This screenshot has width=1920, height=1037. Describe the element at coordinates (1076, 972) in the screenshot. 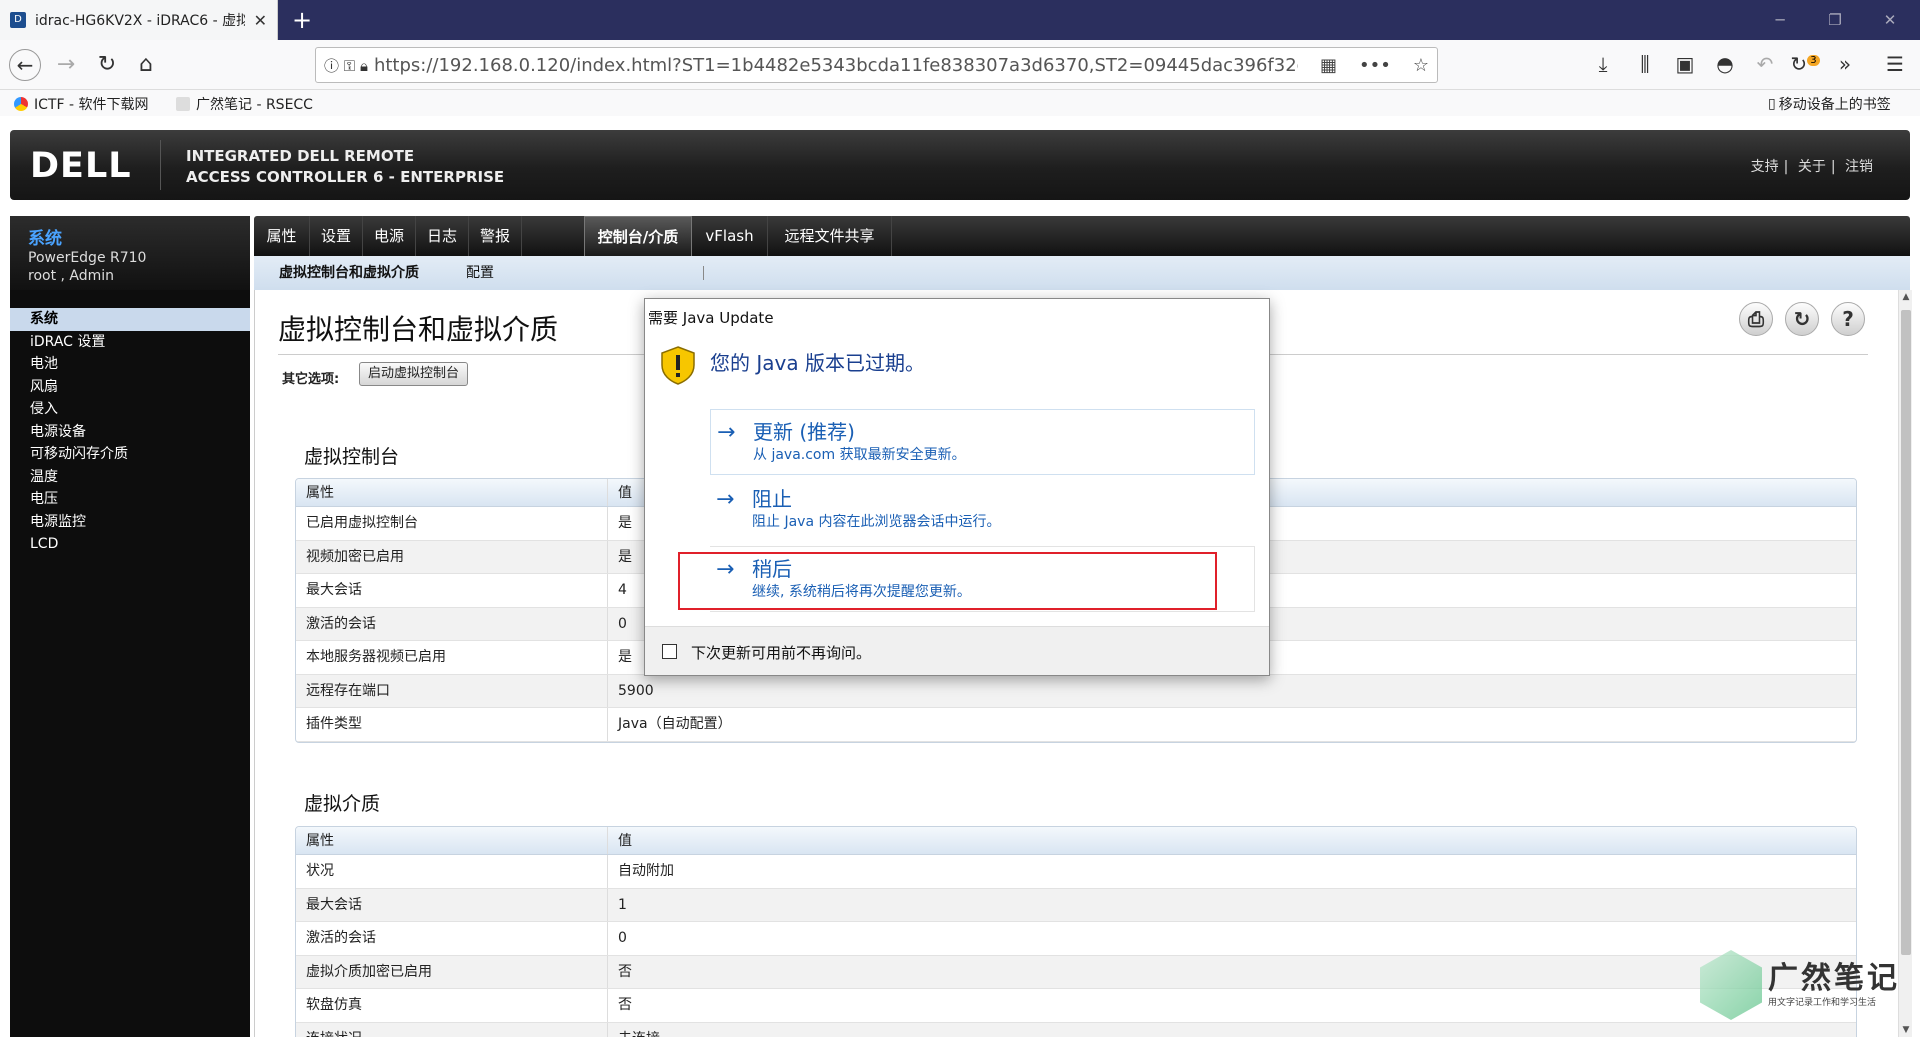

I see `table-row: 虚拟介质加密已启用否` at that location.